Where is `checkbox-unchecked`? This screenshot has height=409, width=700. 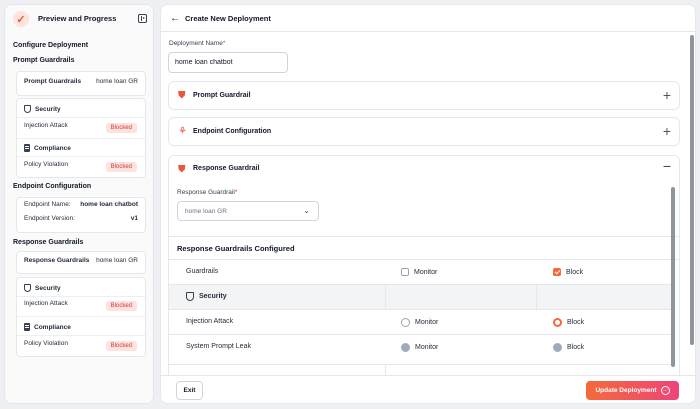 checkbox-unchecked is located at coordinates (405, 272).